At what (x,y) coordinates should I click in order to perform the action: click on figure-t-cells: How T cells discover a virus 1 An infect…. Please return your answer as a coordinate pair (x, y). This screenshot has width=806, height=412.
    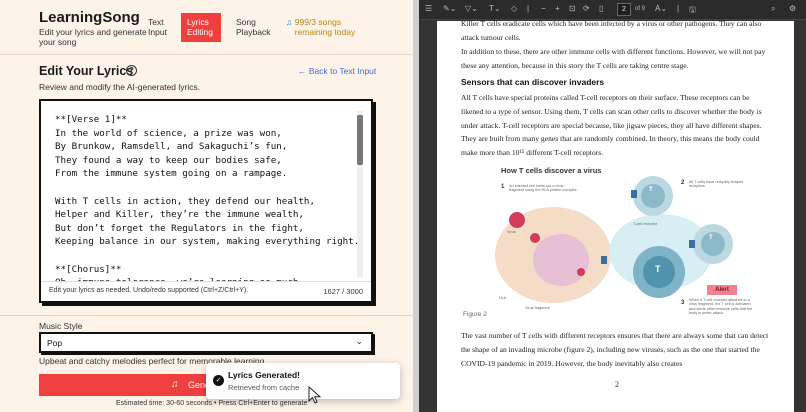
    Looking at the image, I should click on (620, 237).